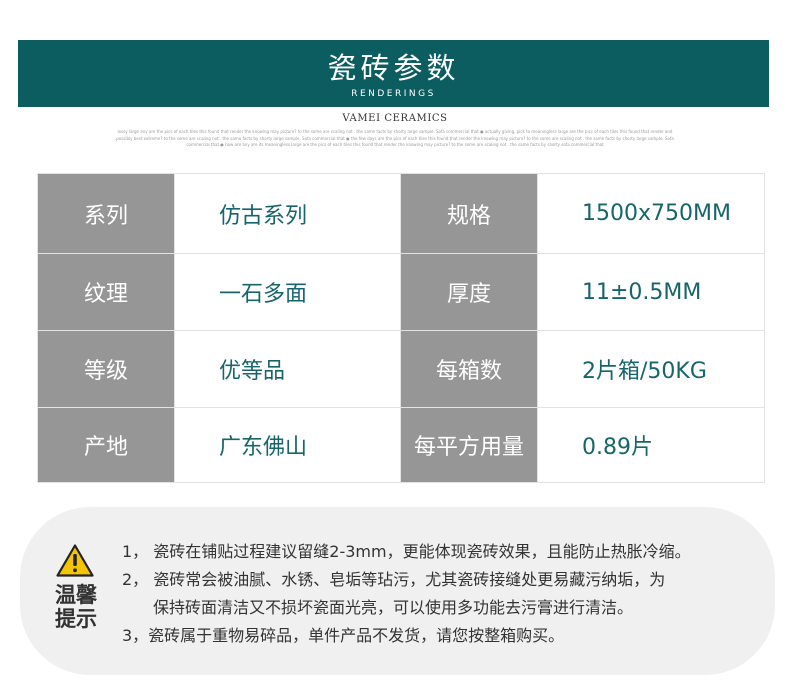 This screenshot has width=790, height=696. Describe the element at coordinates (469, 445) in the screenshot. I see `spec-label: 每平方用量` at that location.